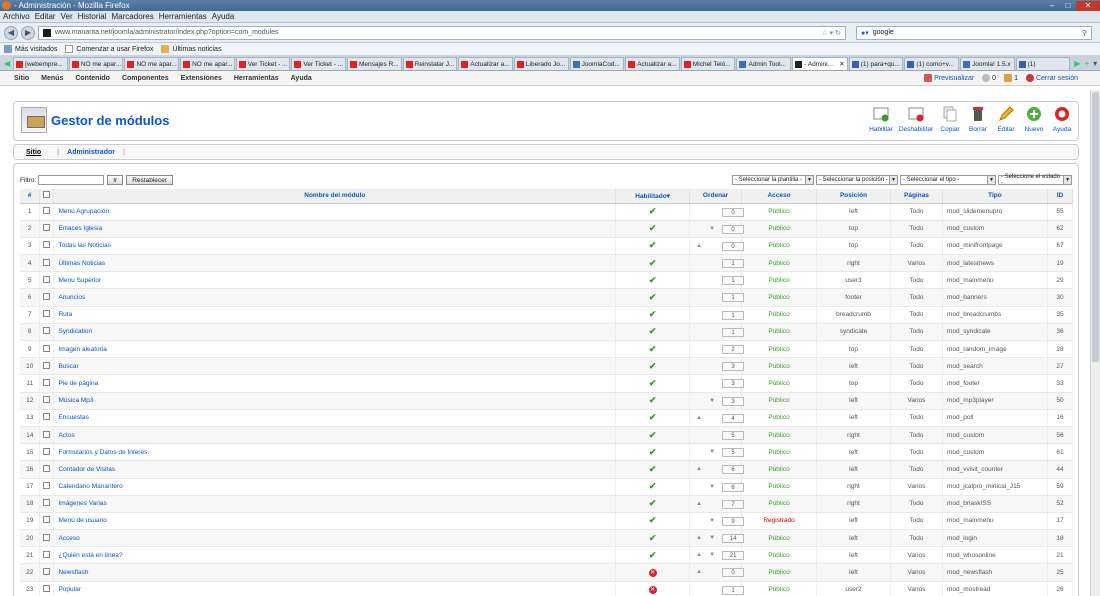  What do you see at coordinates (28, 32) in the screenshot?
I see `forward-button: ▶` at bounding box center [28, 32].